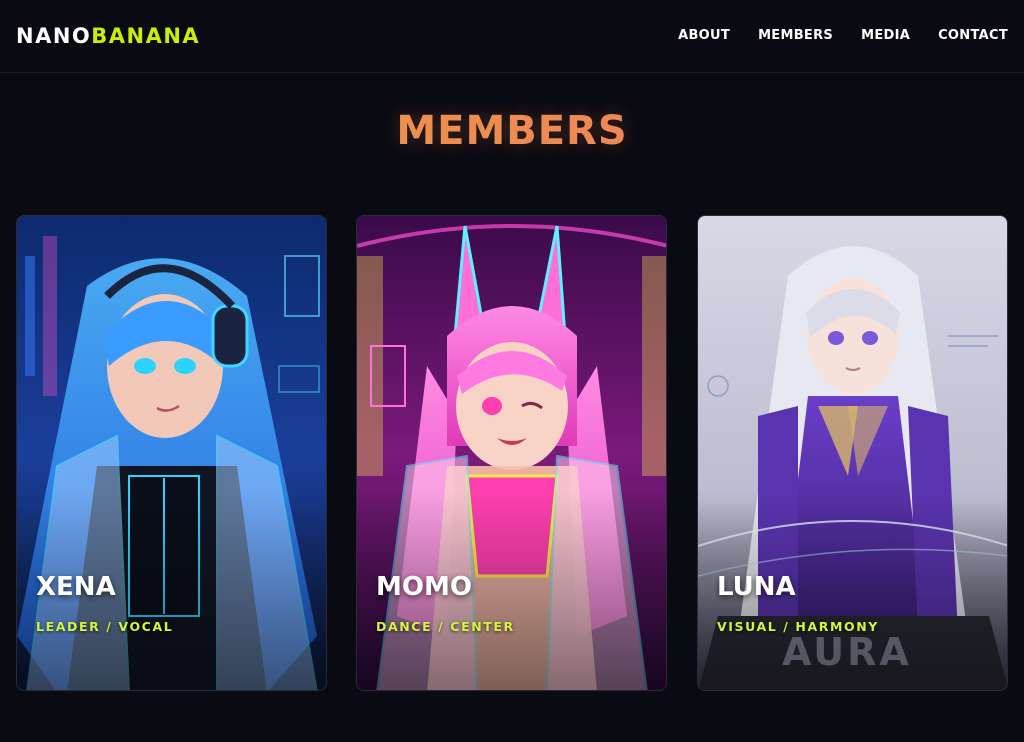 The image size is (1024, 742). I want to click on nav-link-members: MEMBERS, so click(795, 35).